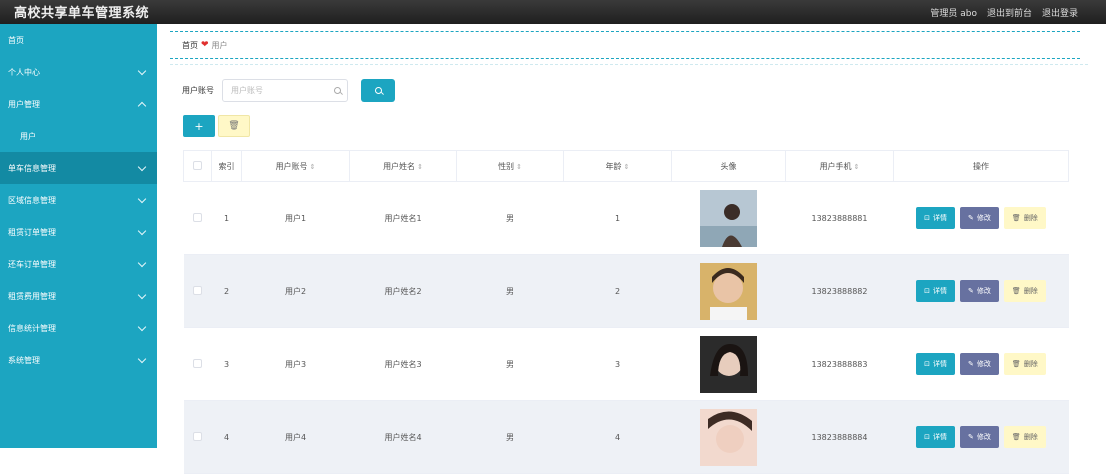  Describe the element at coordinates (226, 166) in the screenshot. I see `col-index: 索引` at that location.